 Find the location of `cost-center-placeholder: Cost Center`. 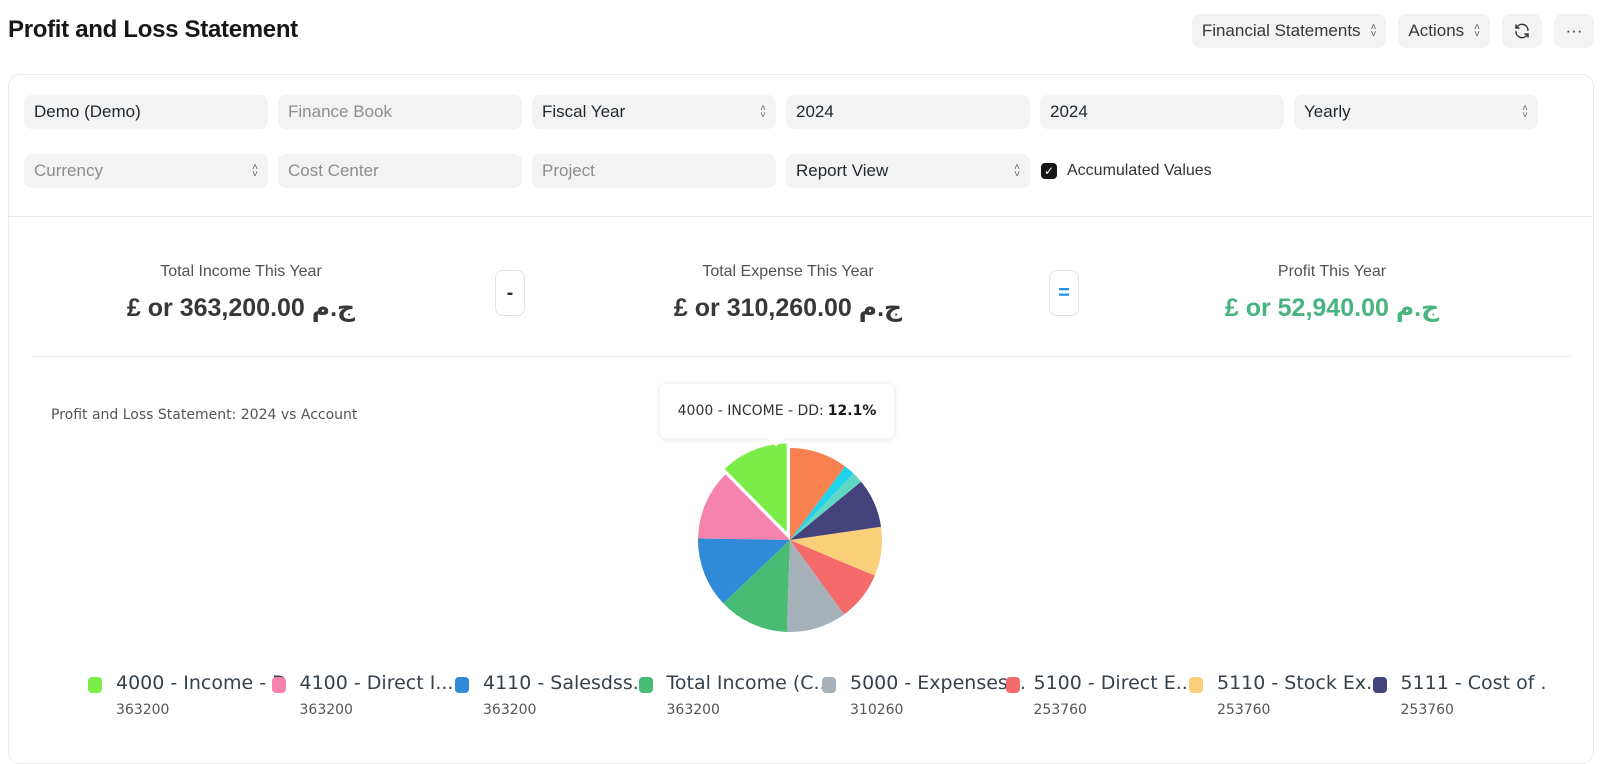

cost-center-placeholder: Cost Center is located at coordinates (333, 170).